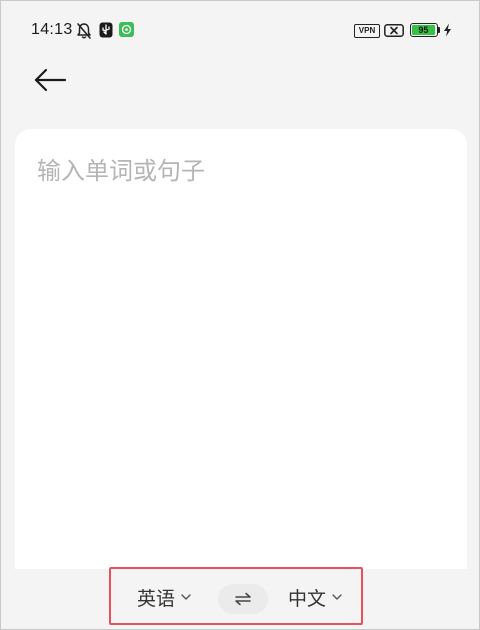  What do you see at coordinates (52, 29) in the screenshot?
I see `status-time: 14:13` at bounding box center [52, 29].